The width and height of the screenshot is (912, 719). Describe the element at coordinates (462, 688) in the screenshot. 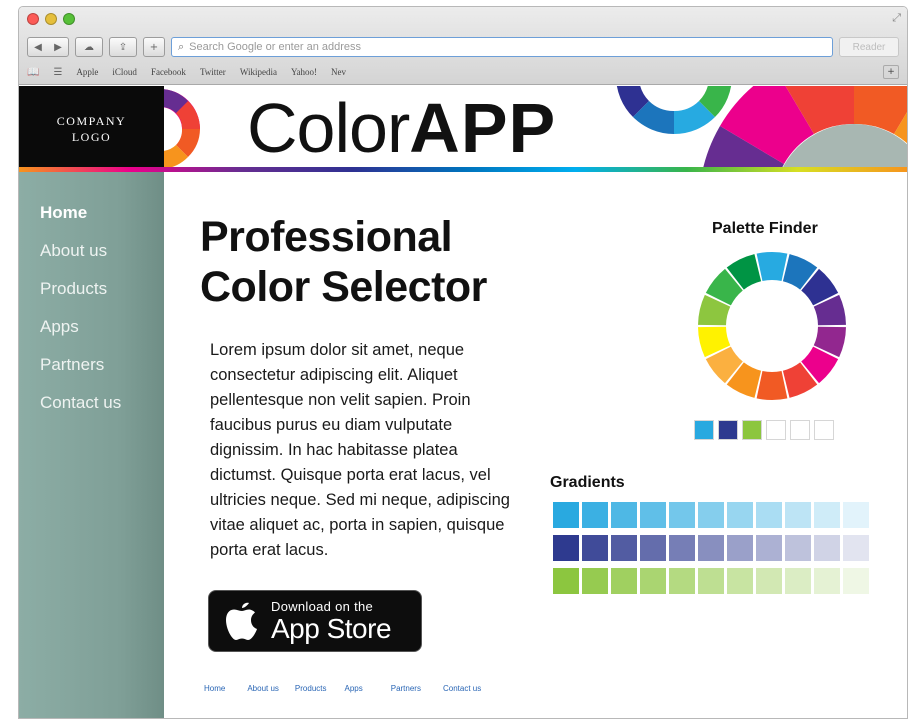

I see `footer-link-contact-us: Contact us` at that location.